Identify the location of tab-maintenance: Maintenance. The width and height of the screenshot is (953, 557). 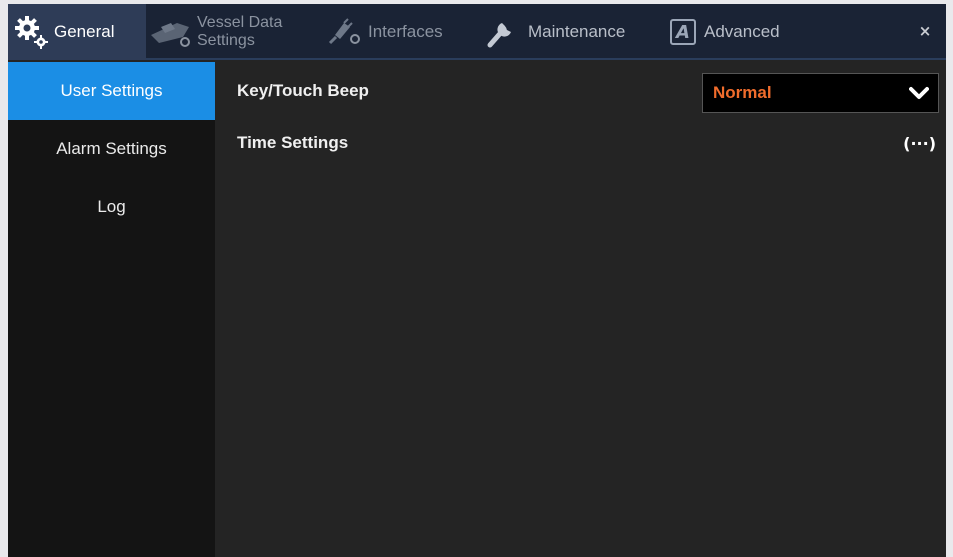
(574, 32).